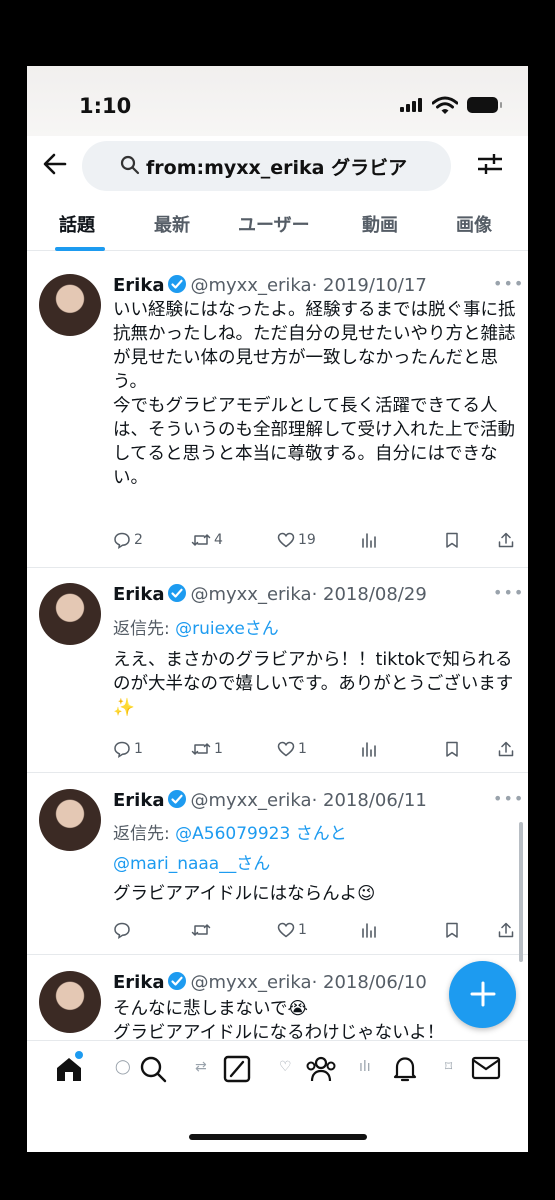  I want to click on tweet-date: · 2018/06/10, so click(369, 982).